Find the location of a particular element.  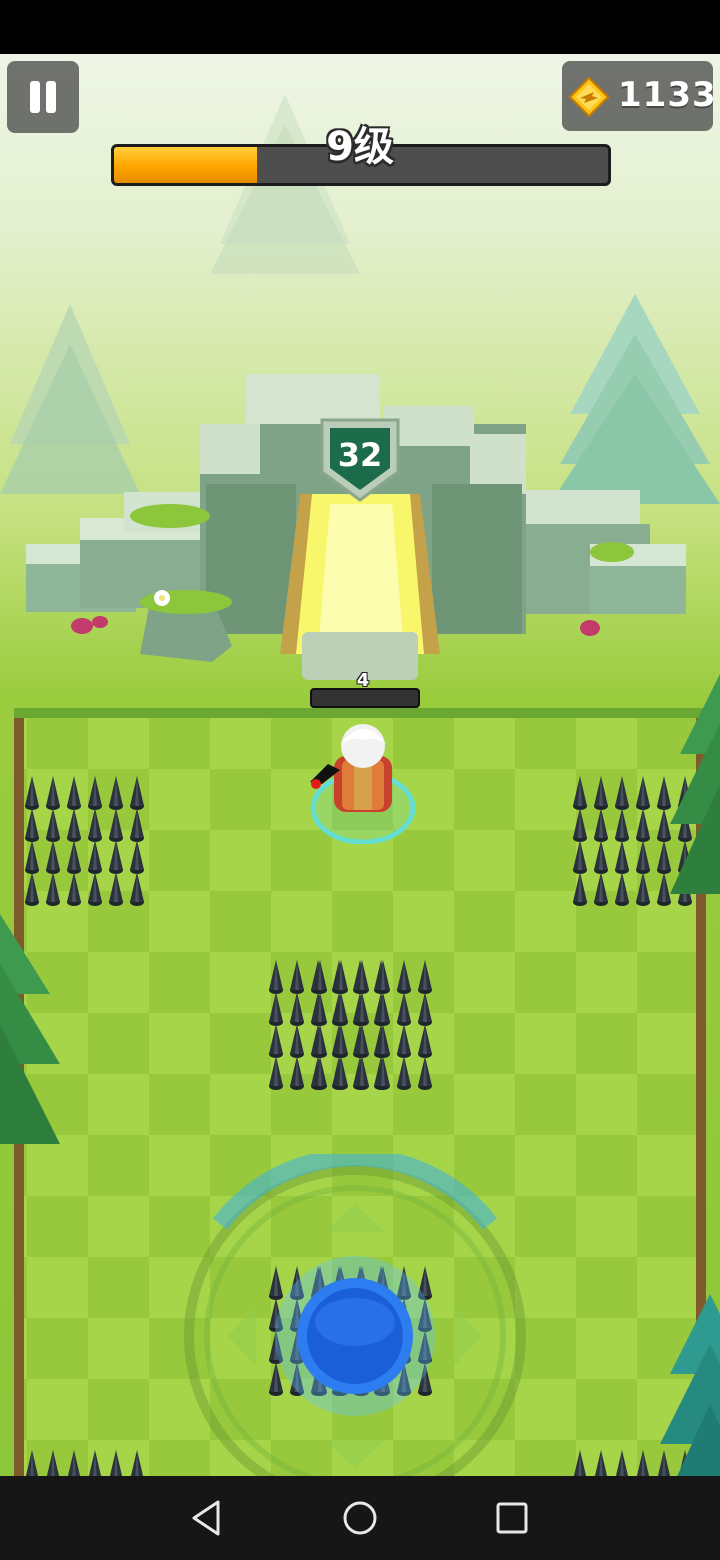

player-hp-bar is located at coordinates (365, 698).